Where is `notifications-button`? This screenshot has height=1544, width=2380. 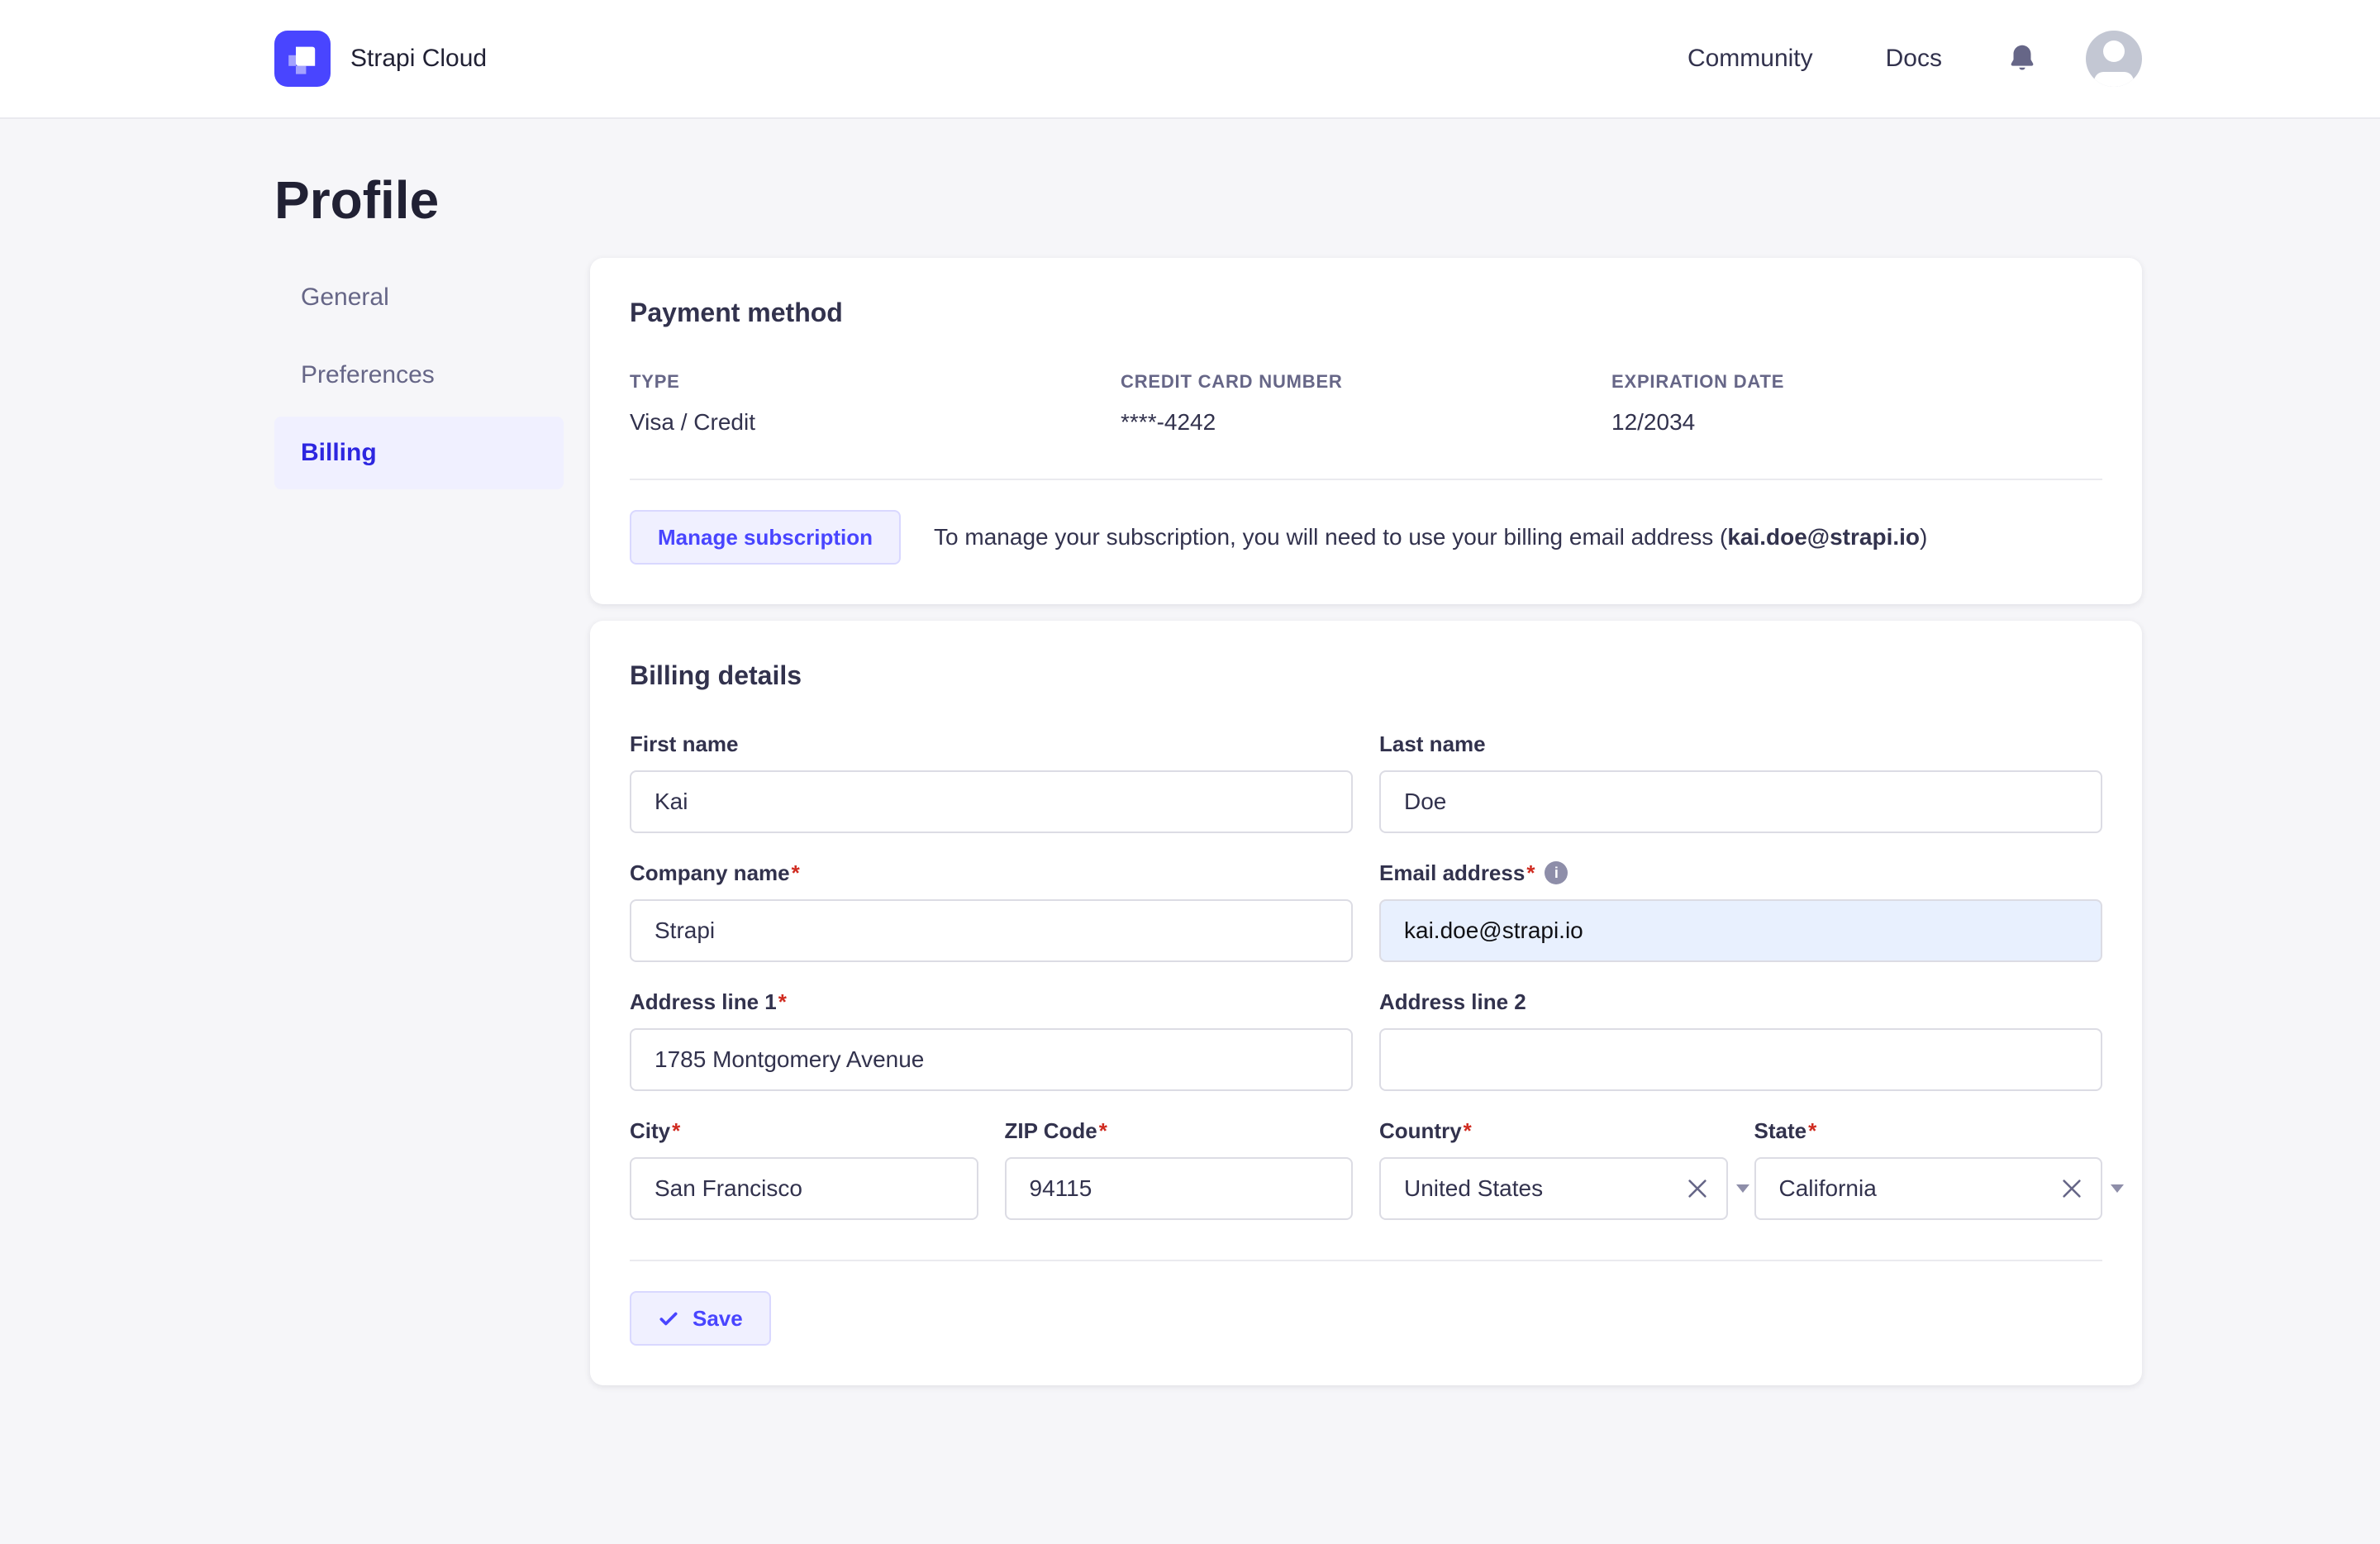 notifications-button is located at coordinates (2022, 59).